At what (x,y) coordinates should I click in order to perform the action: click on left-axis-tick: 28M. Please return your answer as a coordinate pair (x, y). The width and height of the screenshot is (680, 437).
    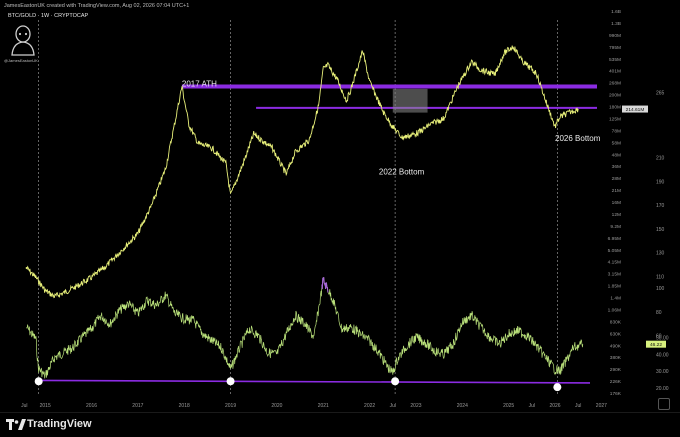
    Looking at the image, I should click on (616, 179).